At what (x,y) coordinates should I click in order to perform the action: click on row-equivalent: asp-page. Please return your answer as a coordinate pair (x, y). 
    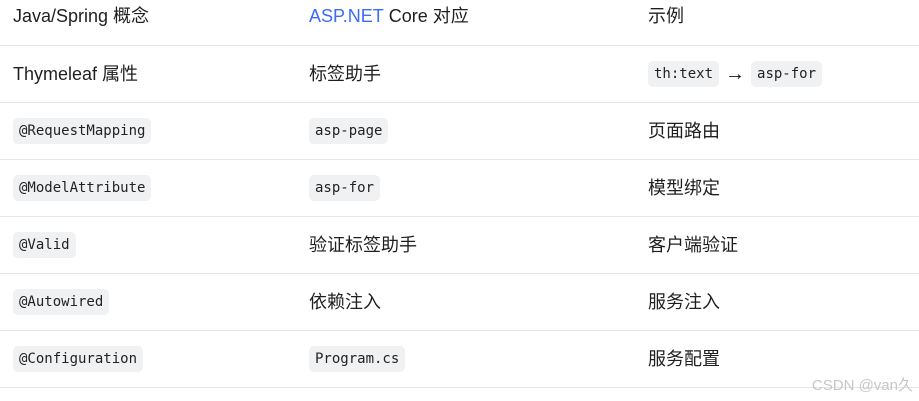
    Looking at the image, I should click on (349, 131).